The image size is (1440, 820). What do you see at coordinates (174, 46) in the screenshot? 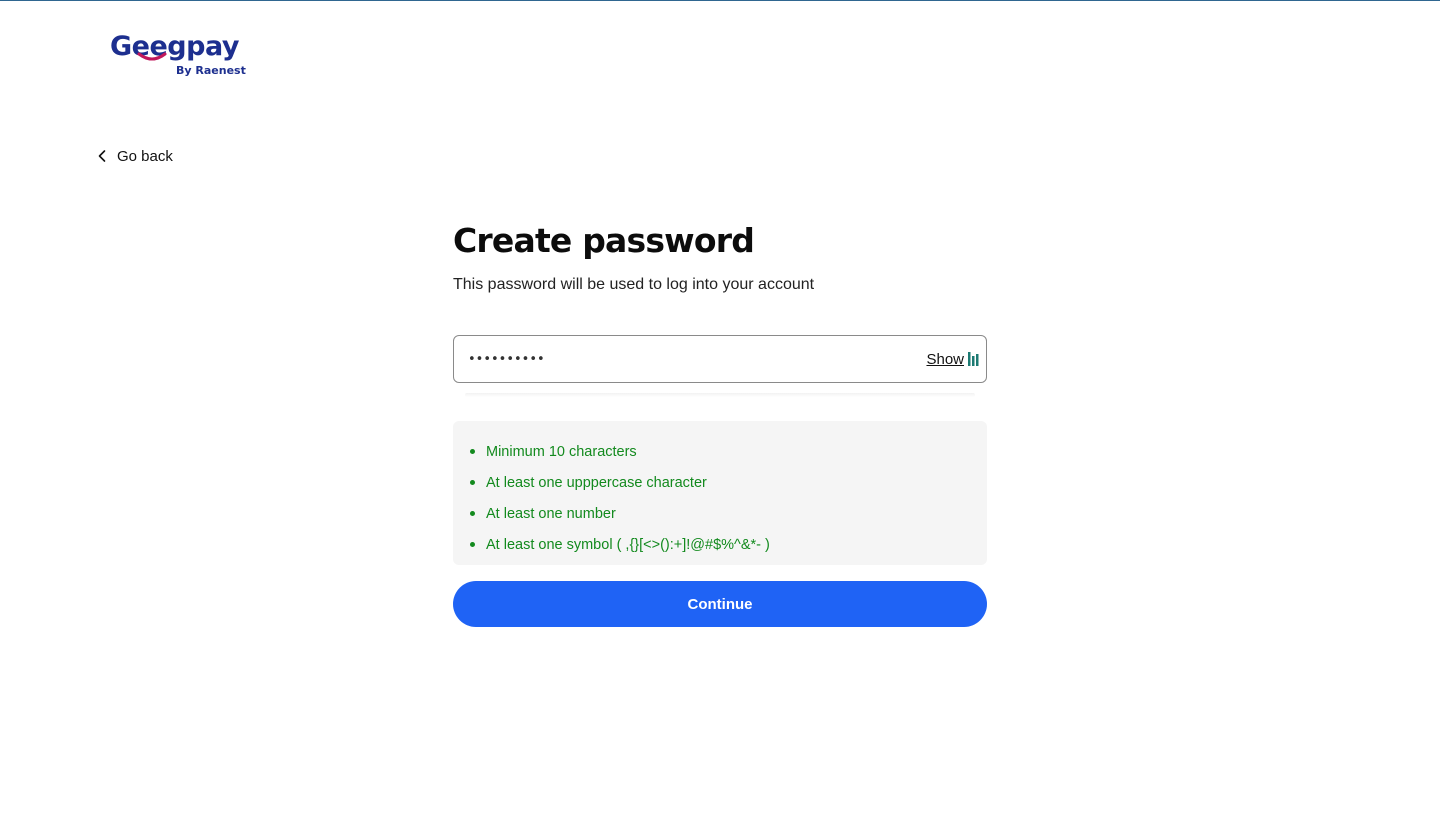
I see `logo-wordmark: Geegpay` at bounding box center [174, 46].